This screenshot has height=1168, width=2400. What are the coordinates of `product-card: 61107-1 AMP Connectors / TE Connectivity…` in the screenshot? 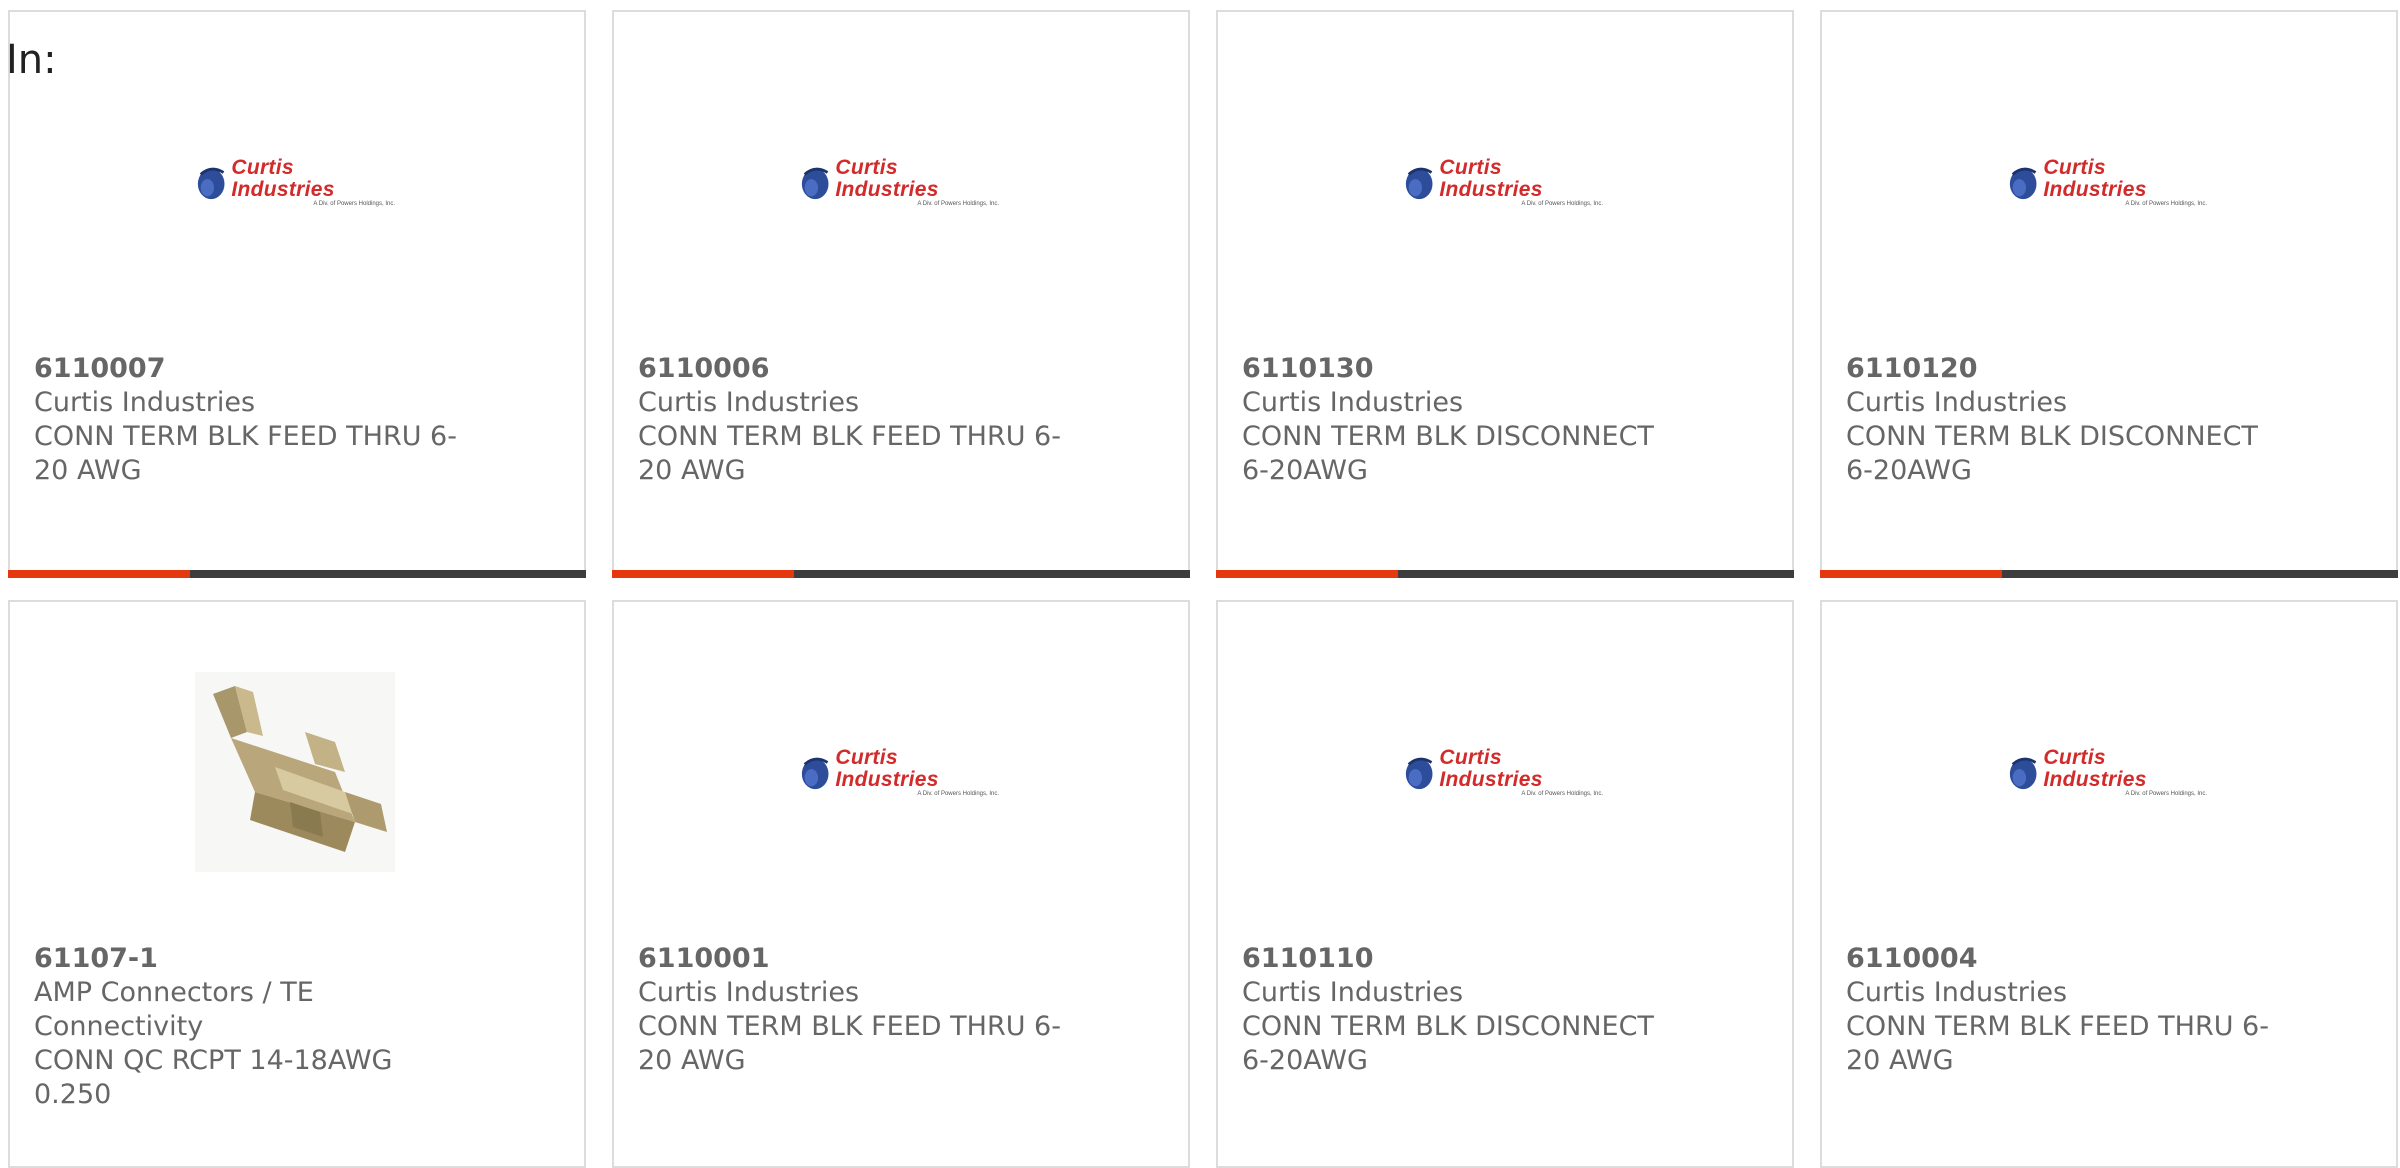 It's located at (297, 884).